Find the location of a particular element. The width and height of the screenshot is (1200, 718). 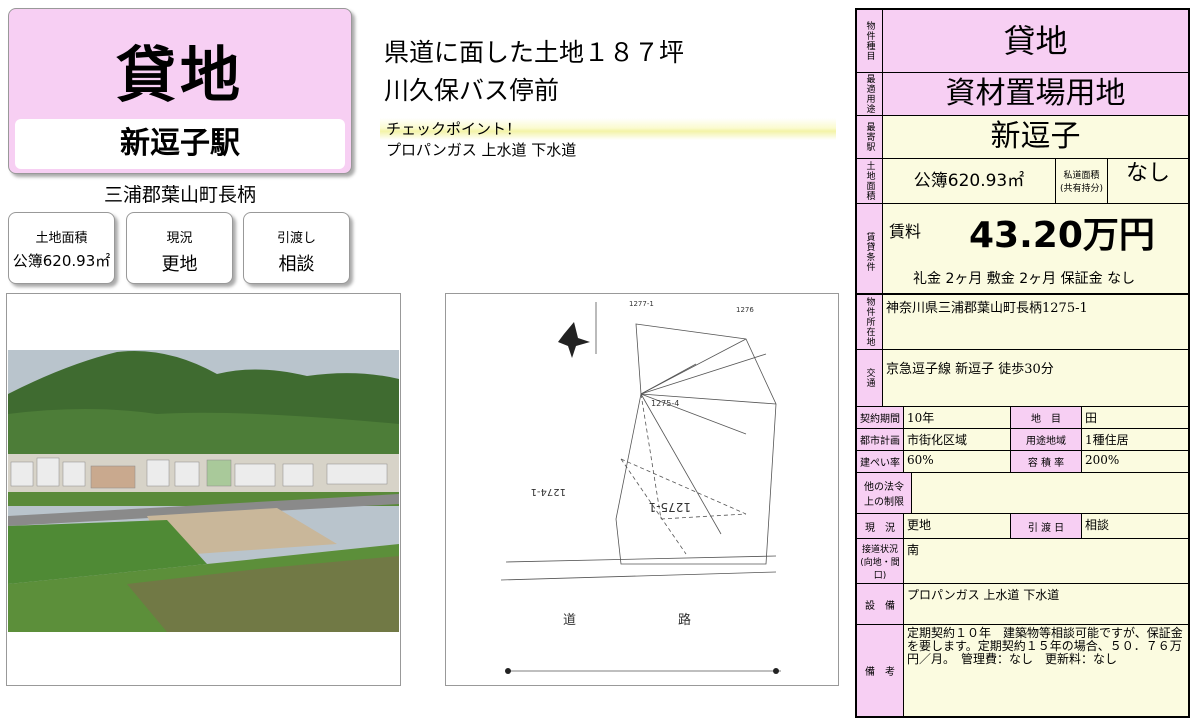

location-value: 神奈川県三浦郡葉山町長柄1275-1 is located at coordinates (1035, 322).